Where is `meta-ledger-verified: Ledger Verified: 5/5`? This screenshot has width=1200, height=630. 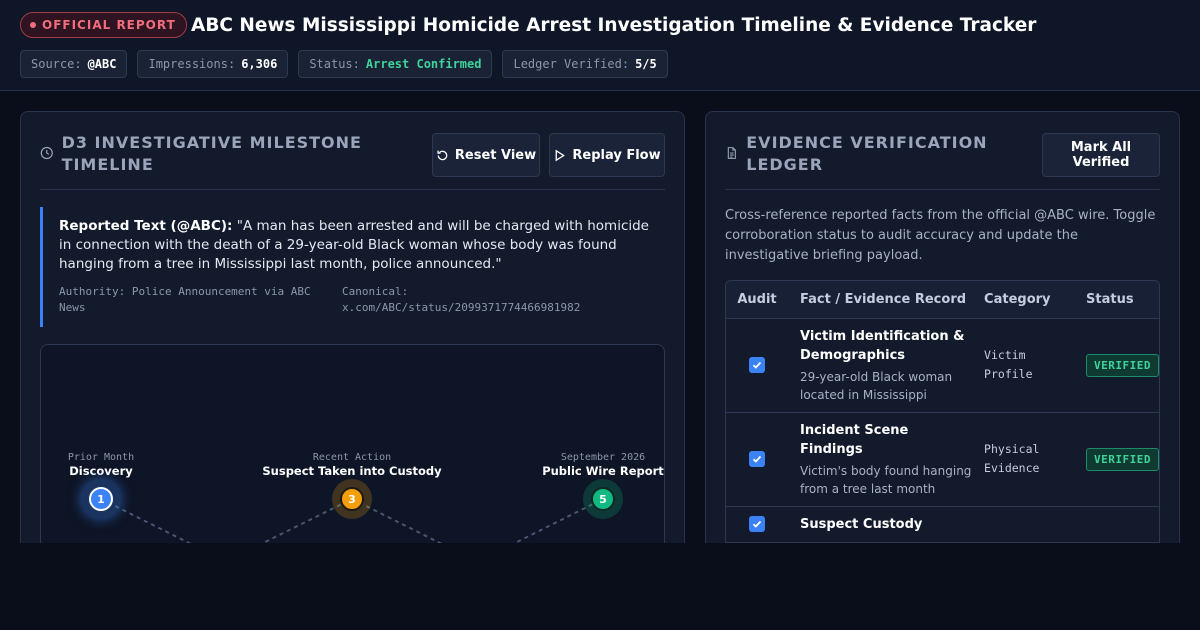 meta-ledger-verified: Ledger Verified: 5/5 is located at coordinates (585, 64).